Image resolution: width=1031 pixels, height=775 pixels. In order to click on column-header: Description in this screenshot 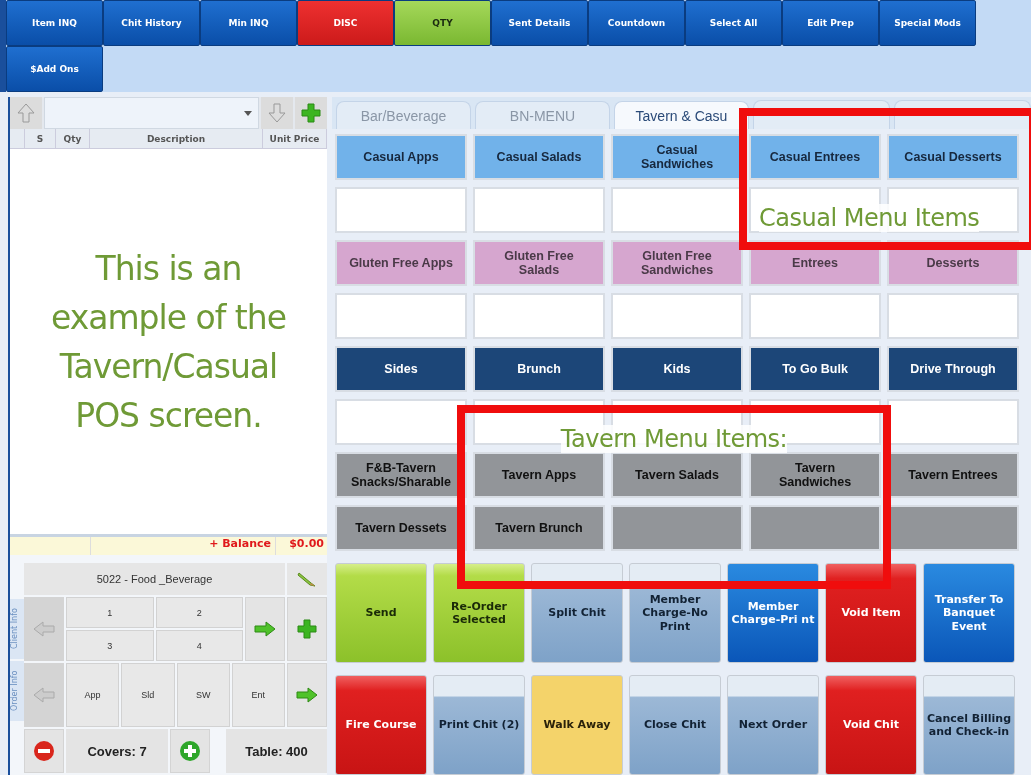, I will do `click(176, 138)`.